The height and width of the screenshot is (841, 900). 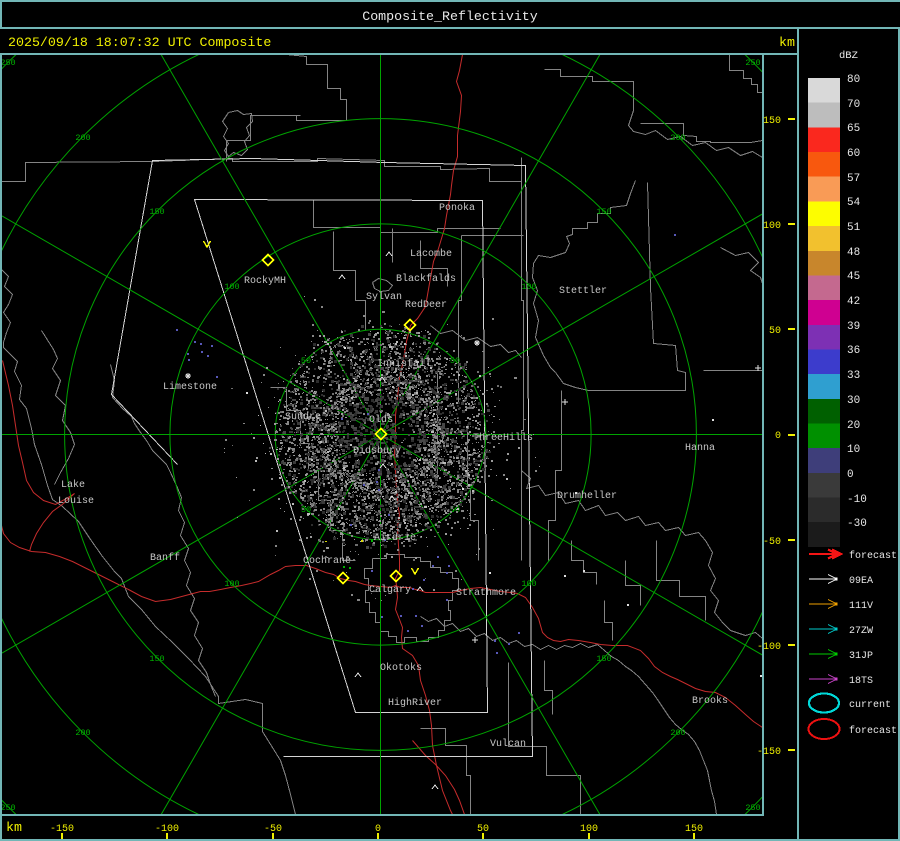 I want to click on svg-text: -100, so click(x=769, y=647).